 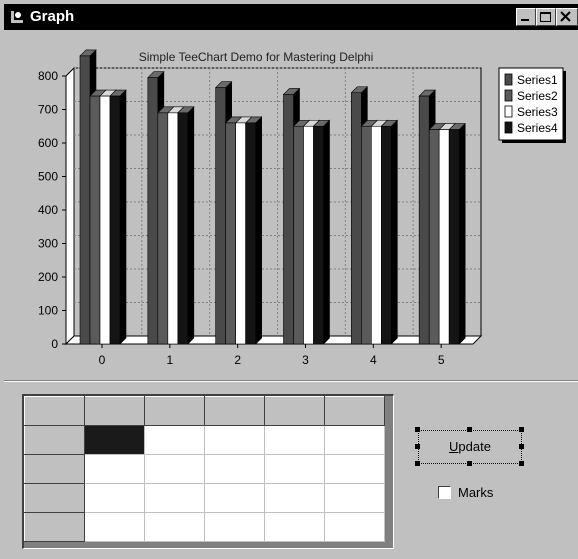 What do you see at coordinates (291, 17) in the screenshot?
I see `title-bar: Graph` at bounding box center [291, 17].